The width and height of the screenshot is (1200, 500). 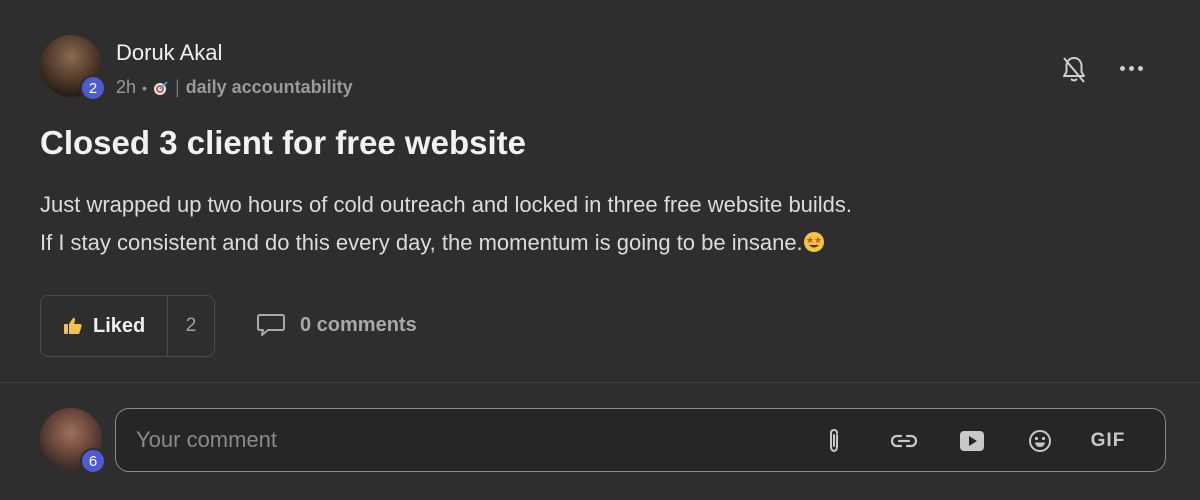 I want to click on like-button: Liked, so click(x=104, y=326).